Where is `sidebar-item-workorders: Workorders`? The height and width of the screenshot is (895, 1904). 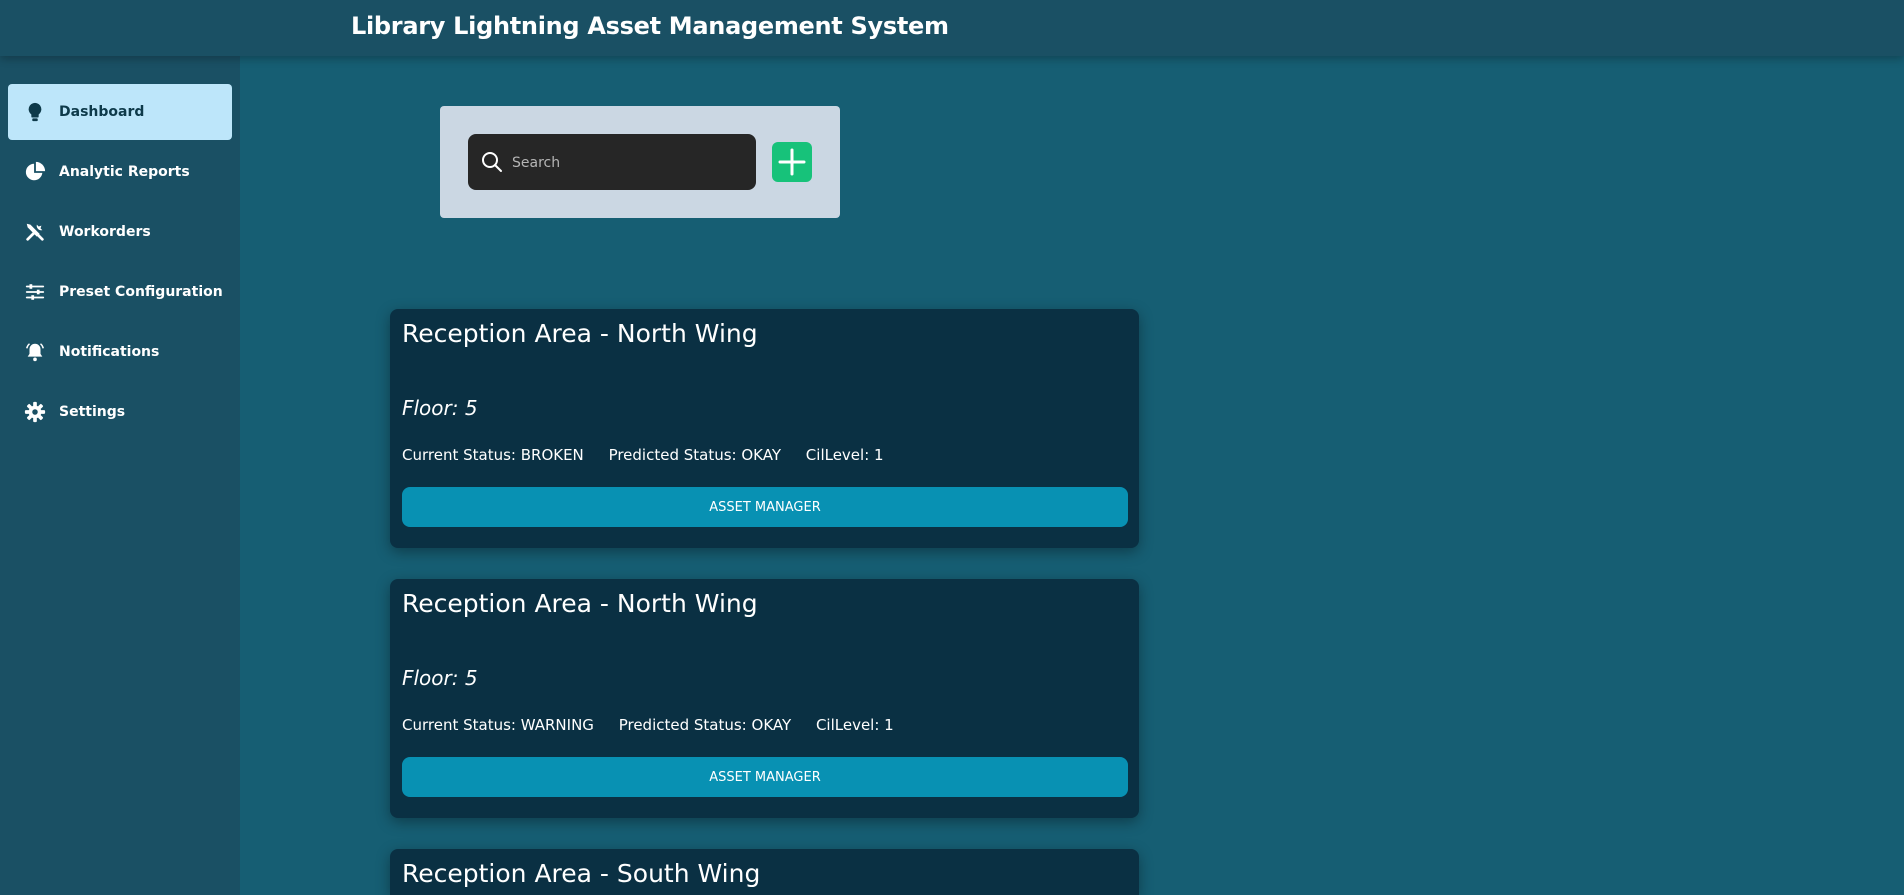
sidebar-item-workorders: Workorders is located at coordinates (120, 232).